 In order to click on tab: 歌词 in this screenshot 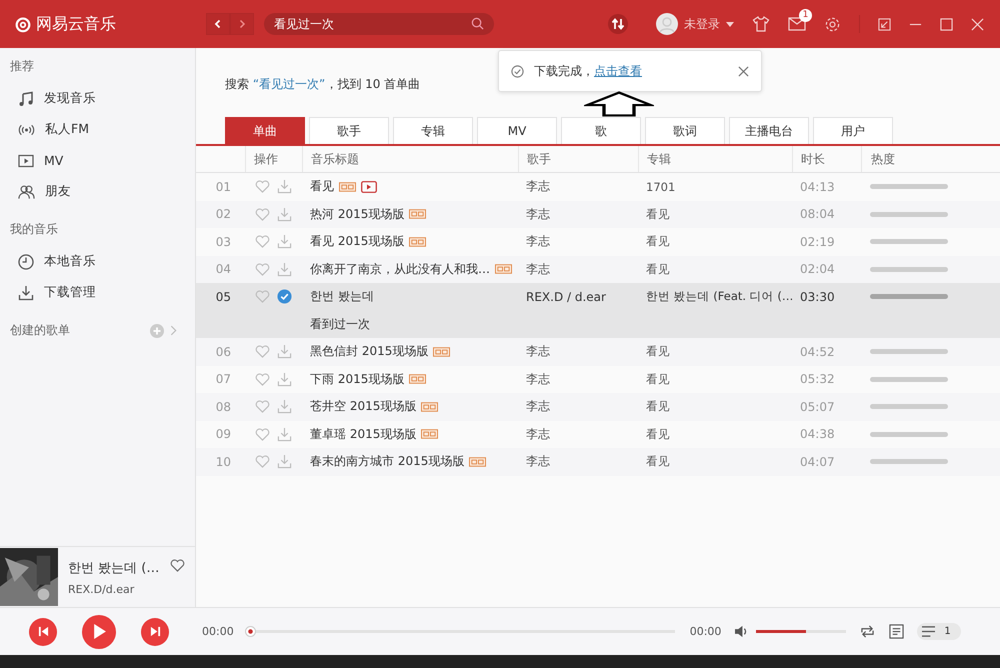, I will do `click(685, 130)`.